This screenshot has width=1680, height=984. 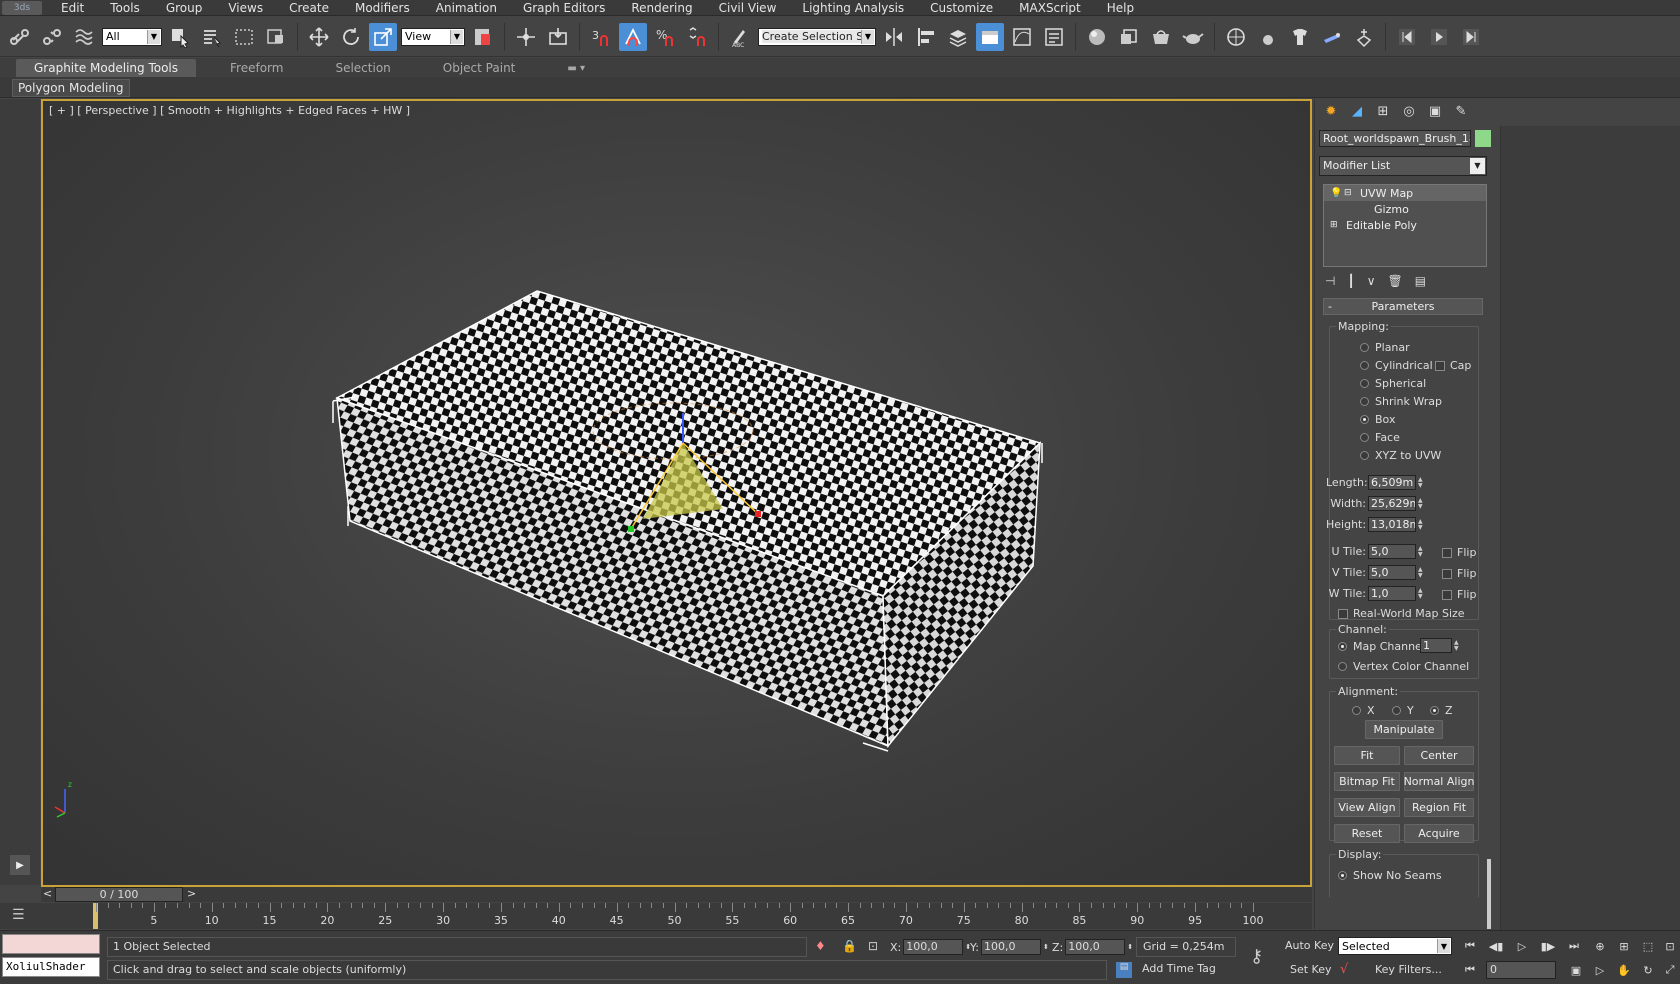 I want to click on menu-group: Group, so click(x=184, y=8).